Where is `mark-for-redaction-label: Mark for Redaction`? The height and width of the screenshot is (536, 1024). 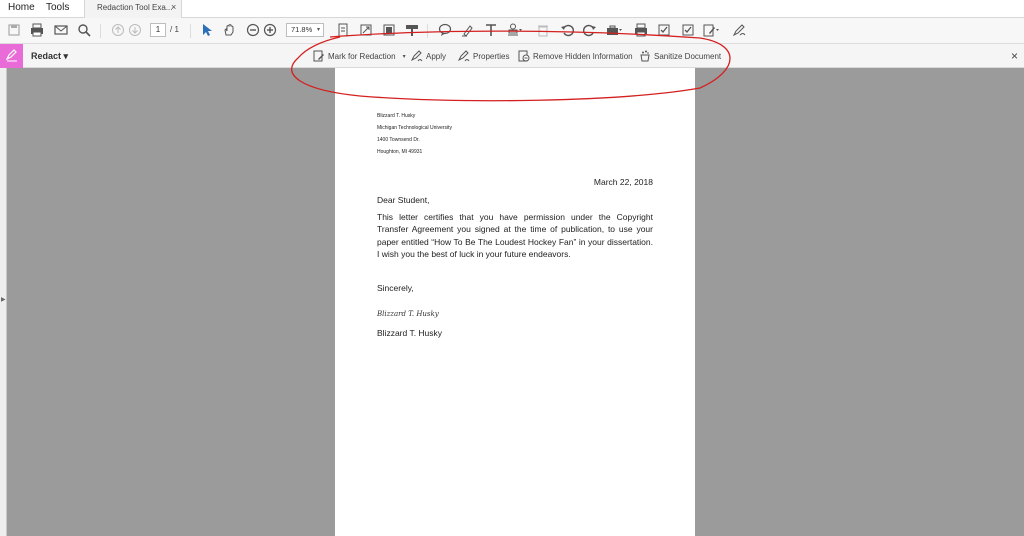
mark-for-redaction-label: Mark for Redaction is located at coordinates (362, 56).